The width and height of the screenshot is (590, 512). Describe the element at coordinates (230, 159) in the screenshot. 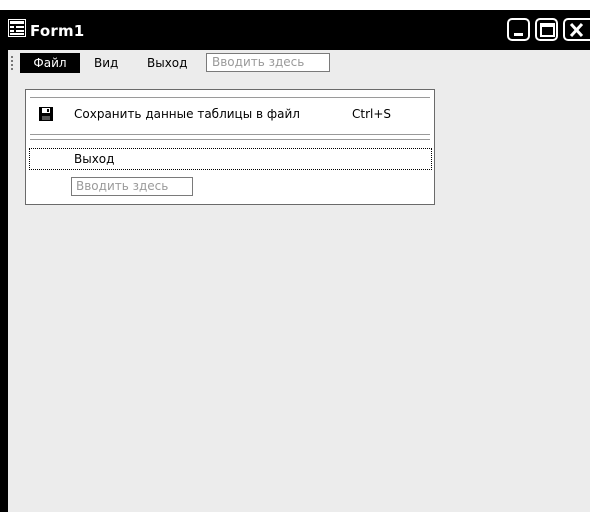

I see `exit-menu-item: Выход` at that location.